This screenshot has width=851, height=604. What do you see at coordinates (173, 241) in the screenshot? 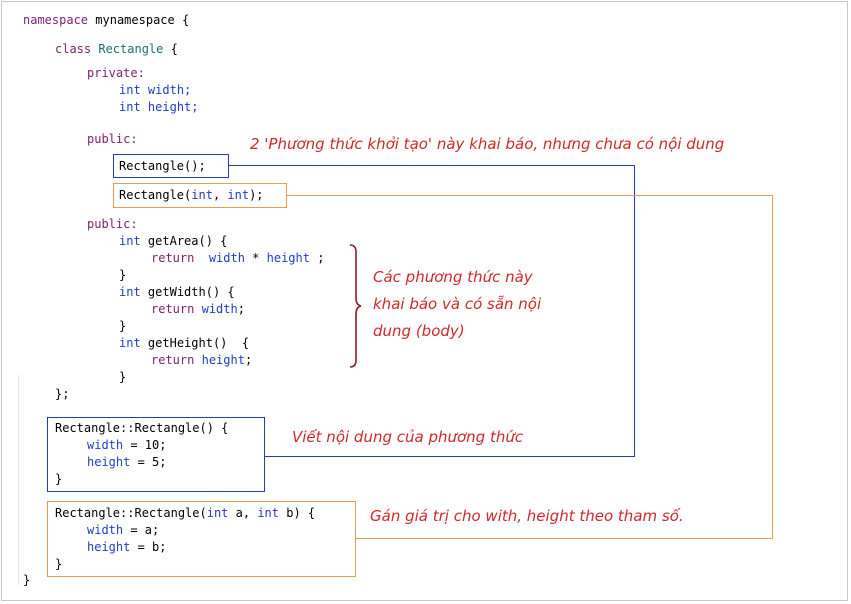
I see `getarea-sig: int getArea() {` at bounding box center [173, 241].